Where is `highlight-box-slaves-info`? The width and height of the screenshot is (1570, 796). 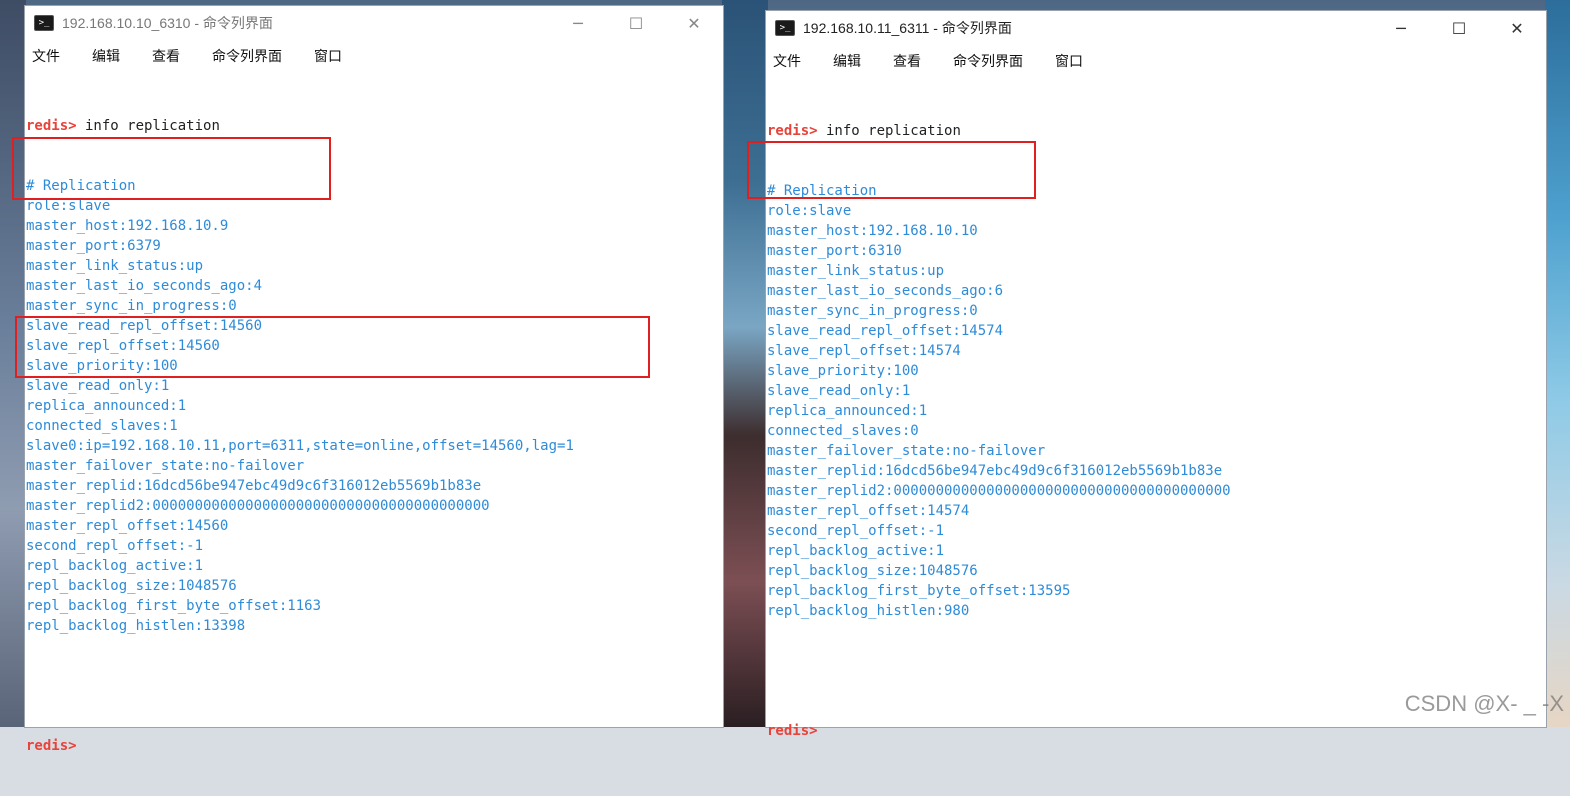 highlight-box-slaves-info is located at coordinates (332, 347).